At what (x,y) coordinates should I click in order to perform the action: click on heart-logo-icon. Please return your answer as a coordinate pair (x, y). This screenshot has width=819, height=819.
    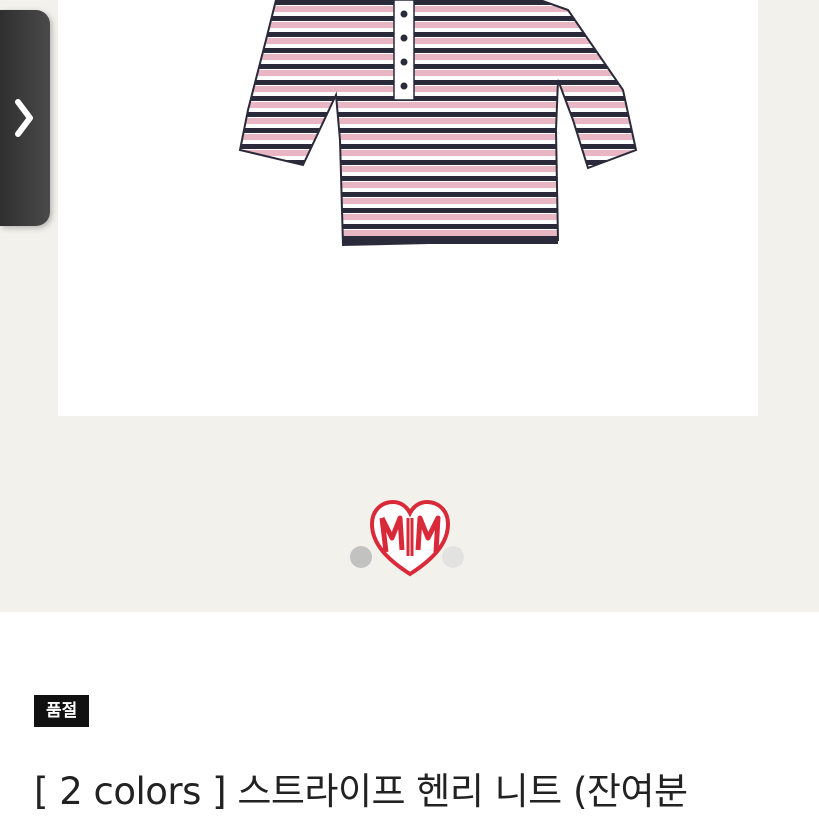
    Looking at the image, I should click on (410, 538).